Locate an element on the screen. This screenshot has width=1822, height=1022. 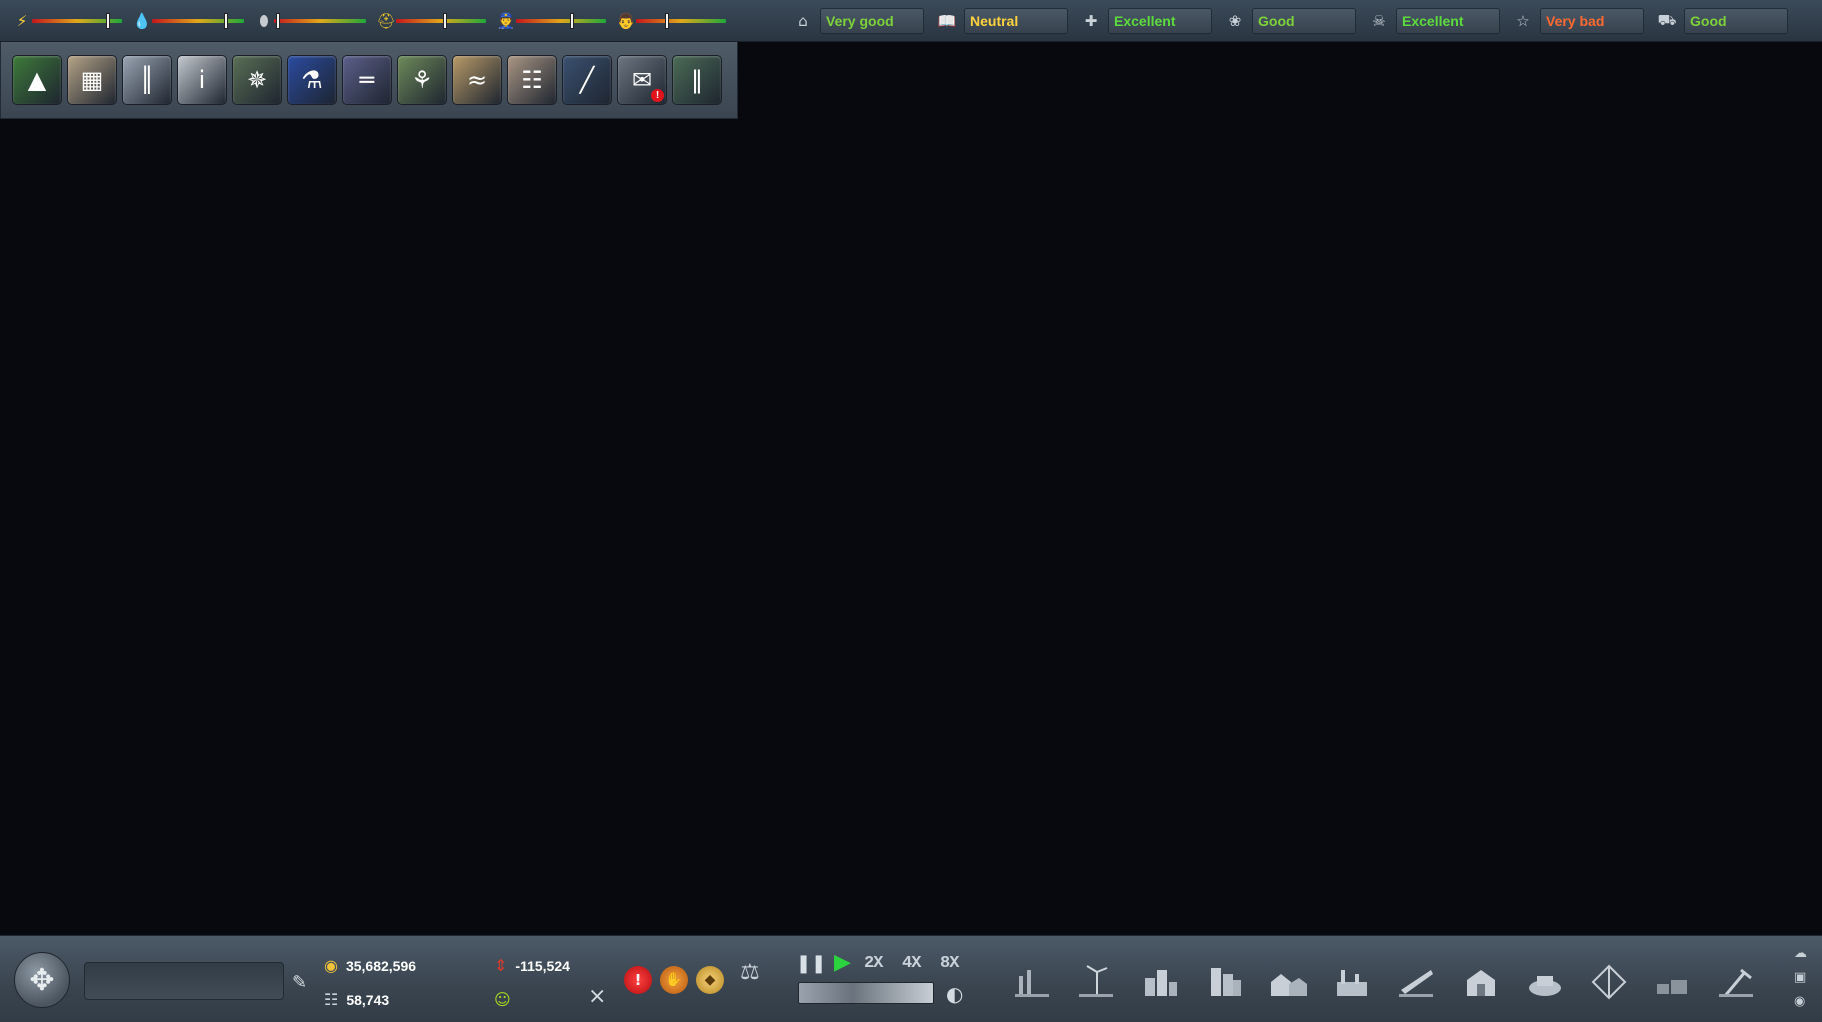
terrain-tool-icon: ▲ is located at coordinates (37, 80).